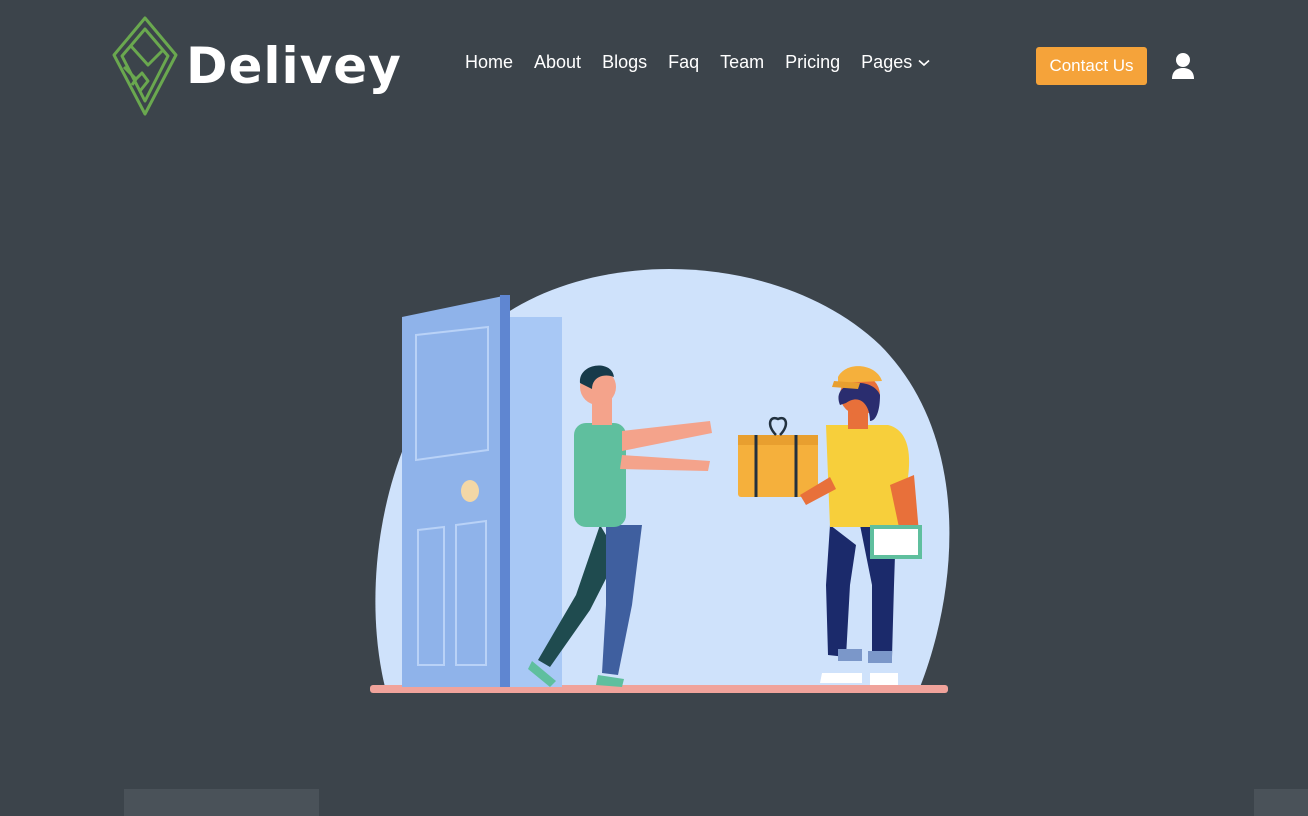 This screenshot has height=816, width=1308. Describe the element at coordinates (489, 62) in the screenshot. I see `nav-home: Home` at that location.